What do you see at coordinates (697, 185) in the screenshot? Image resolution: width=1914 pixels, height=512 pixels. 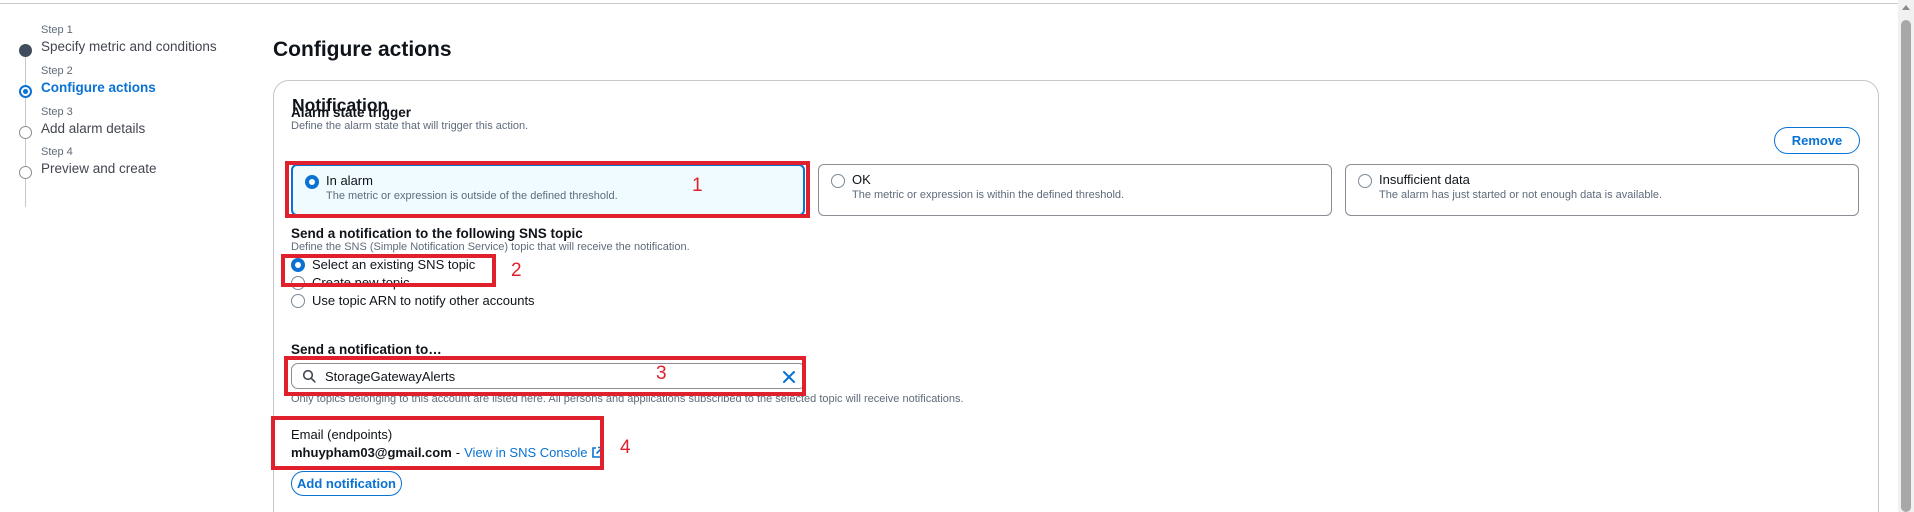 I see `annotation-number-1: 1` at bounding box center [697, 185].